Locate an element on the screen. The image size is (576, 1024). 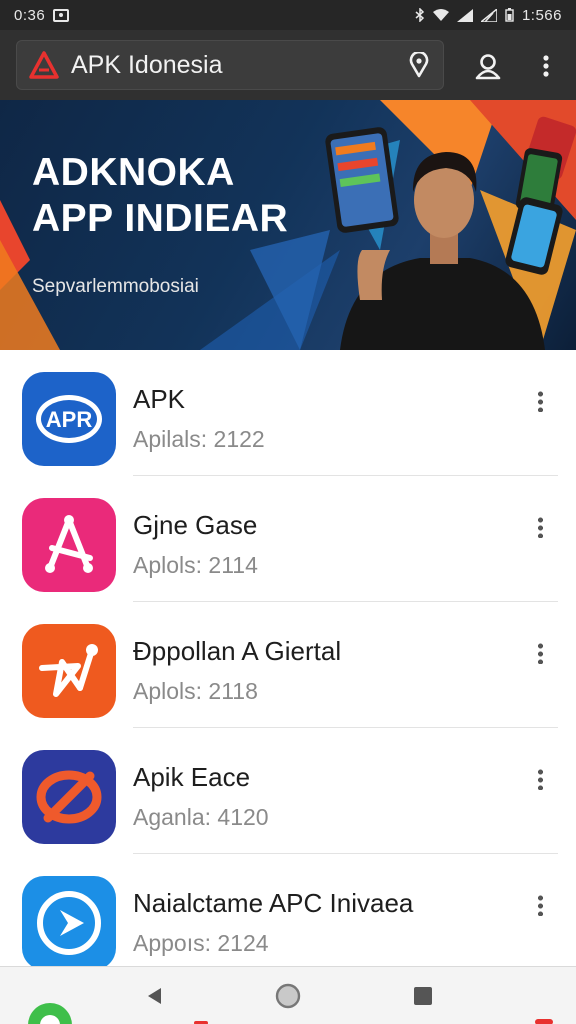
person-icon is located at coordinates (488, 67).